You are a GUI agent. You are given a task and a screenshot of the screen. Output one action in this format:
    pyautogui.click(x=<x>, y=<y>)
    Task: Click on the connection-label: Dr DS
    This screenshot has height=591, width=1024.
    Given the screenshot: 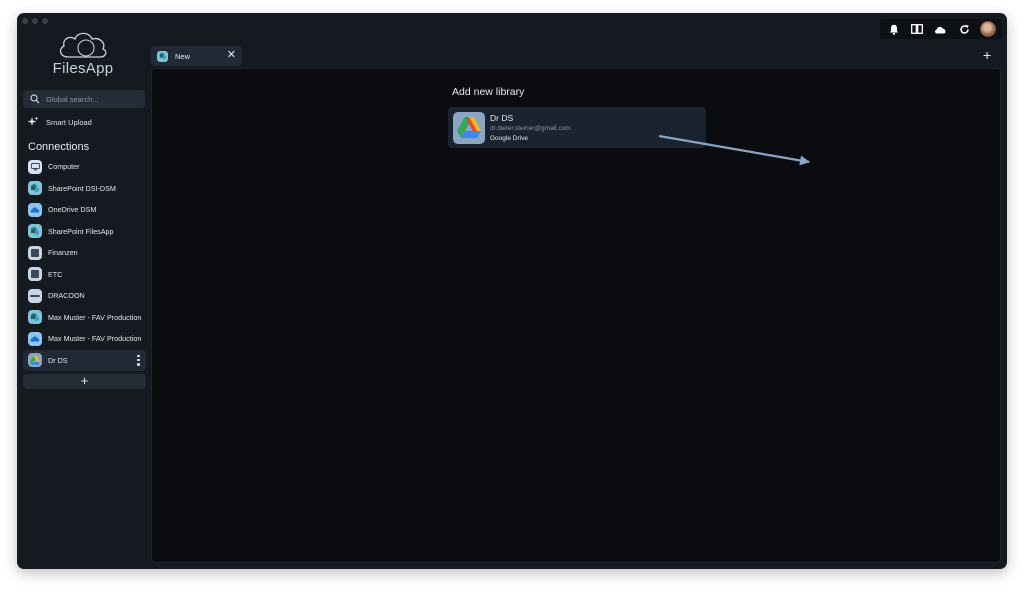 What is the action you would take?
    pyautogui.click(x=58, y=360)
    